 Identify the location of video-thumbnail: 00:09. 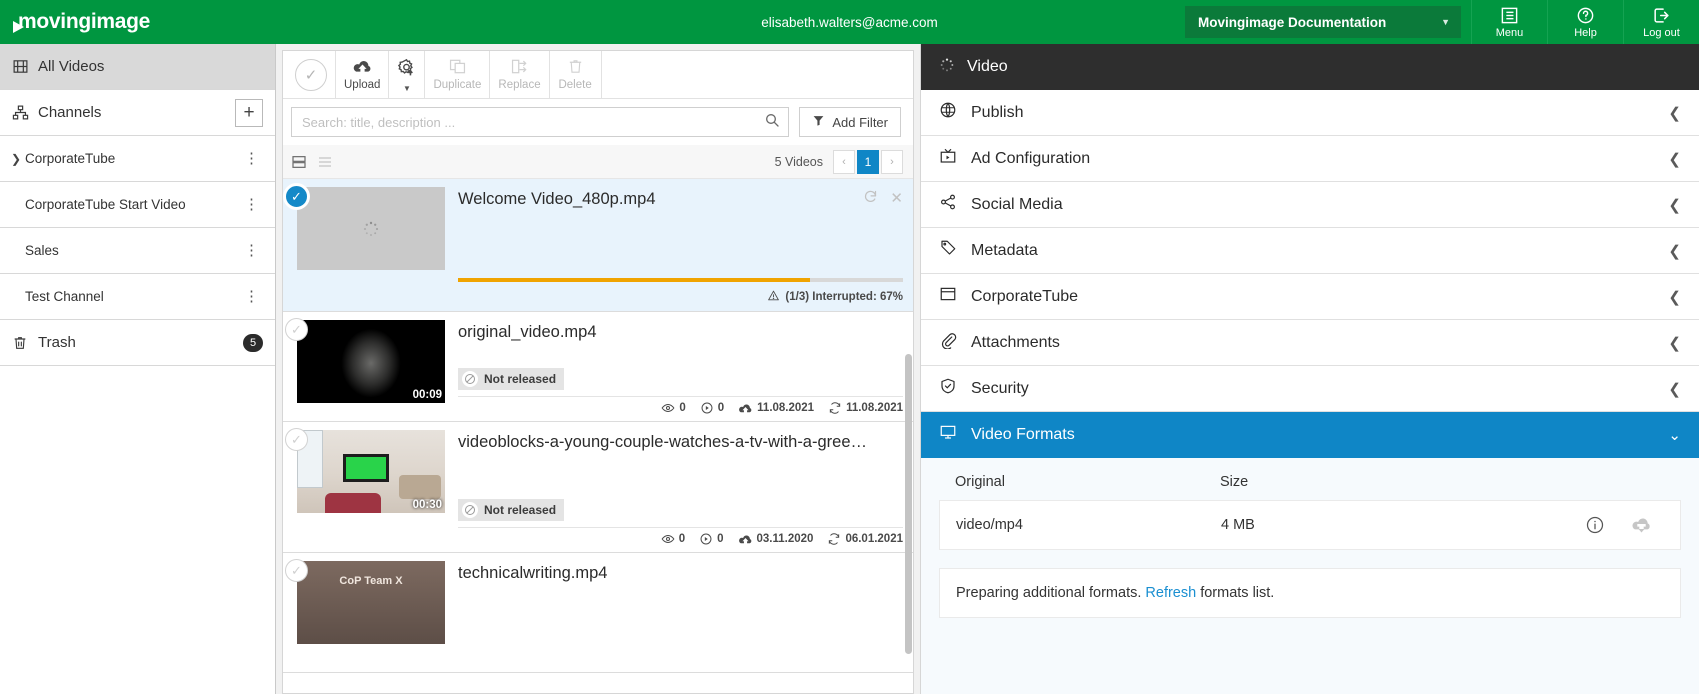
(371, 361).